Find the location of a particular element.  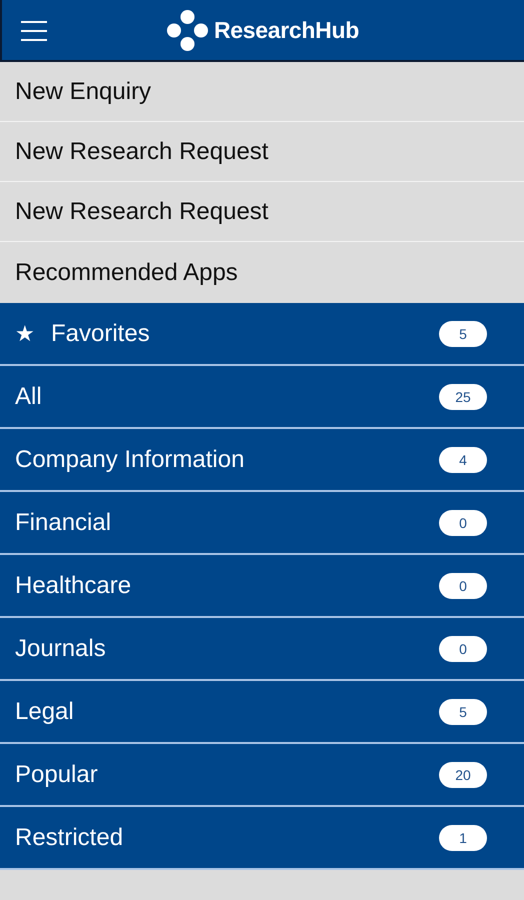

menu-button is located at coordinates (34, 31).